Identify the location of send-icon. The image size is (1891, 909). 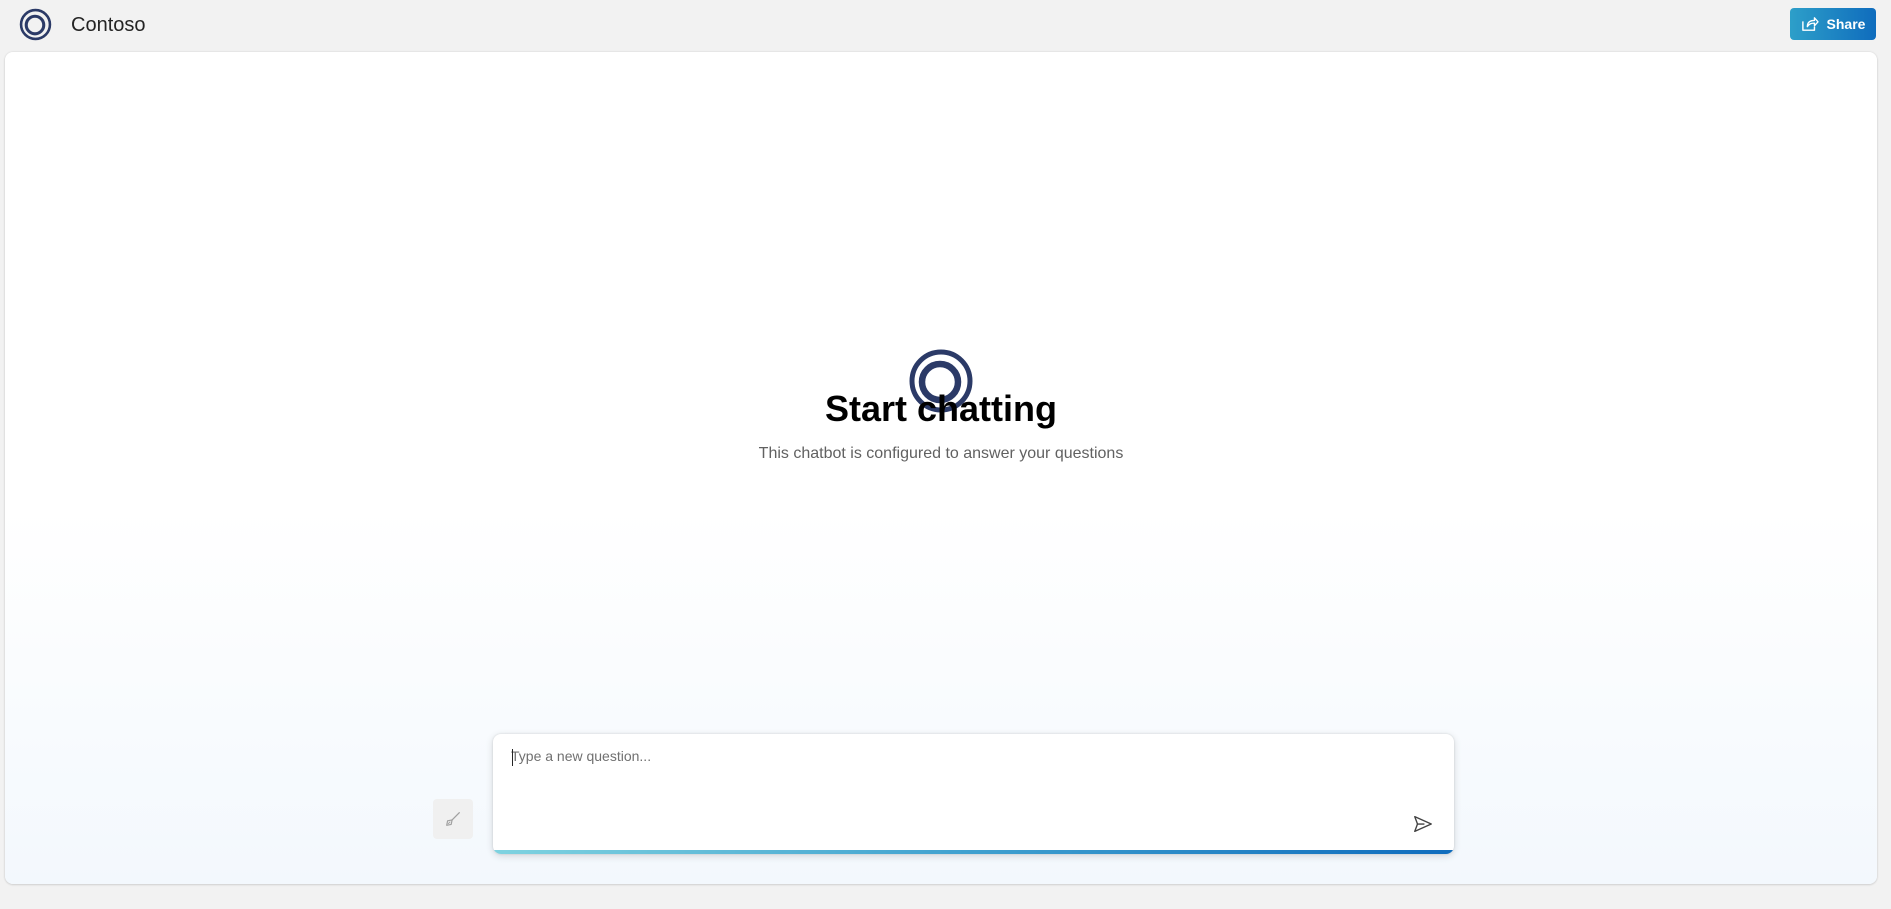
(1423, 824).